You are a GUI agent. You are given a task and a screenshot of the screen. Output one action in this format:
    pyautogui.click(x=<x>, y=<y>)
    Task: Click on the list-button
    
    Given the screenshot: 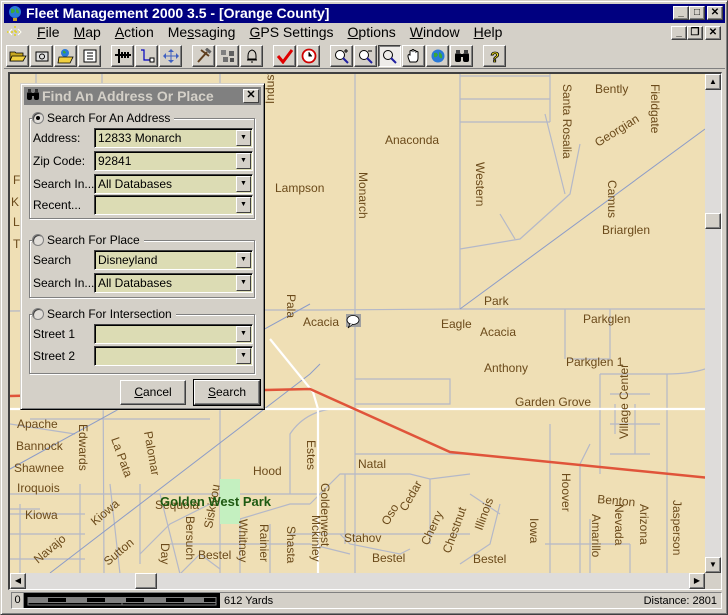 What is the action you would take?
    pyautogui.click(x=89, y=55)
    